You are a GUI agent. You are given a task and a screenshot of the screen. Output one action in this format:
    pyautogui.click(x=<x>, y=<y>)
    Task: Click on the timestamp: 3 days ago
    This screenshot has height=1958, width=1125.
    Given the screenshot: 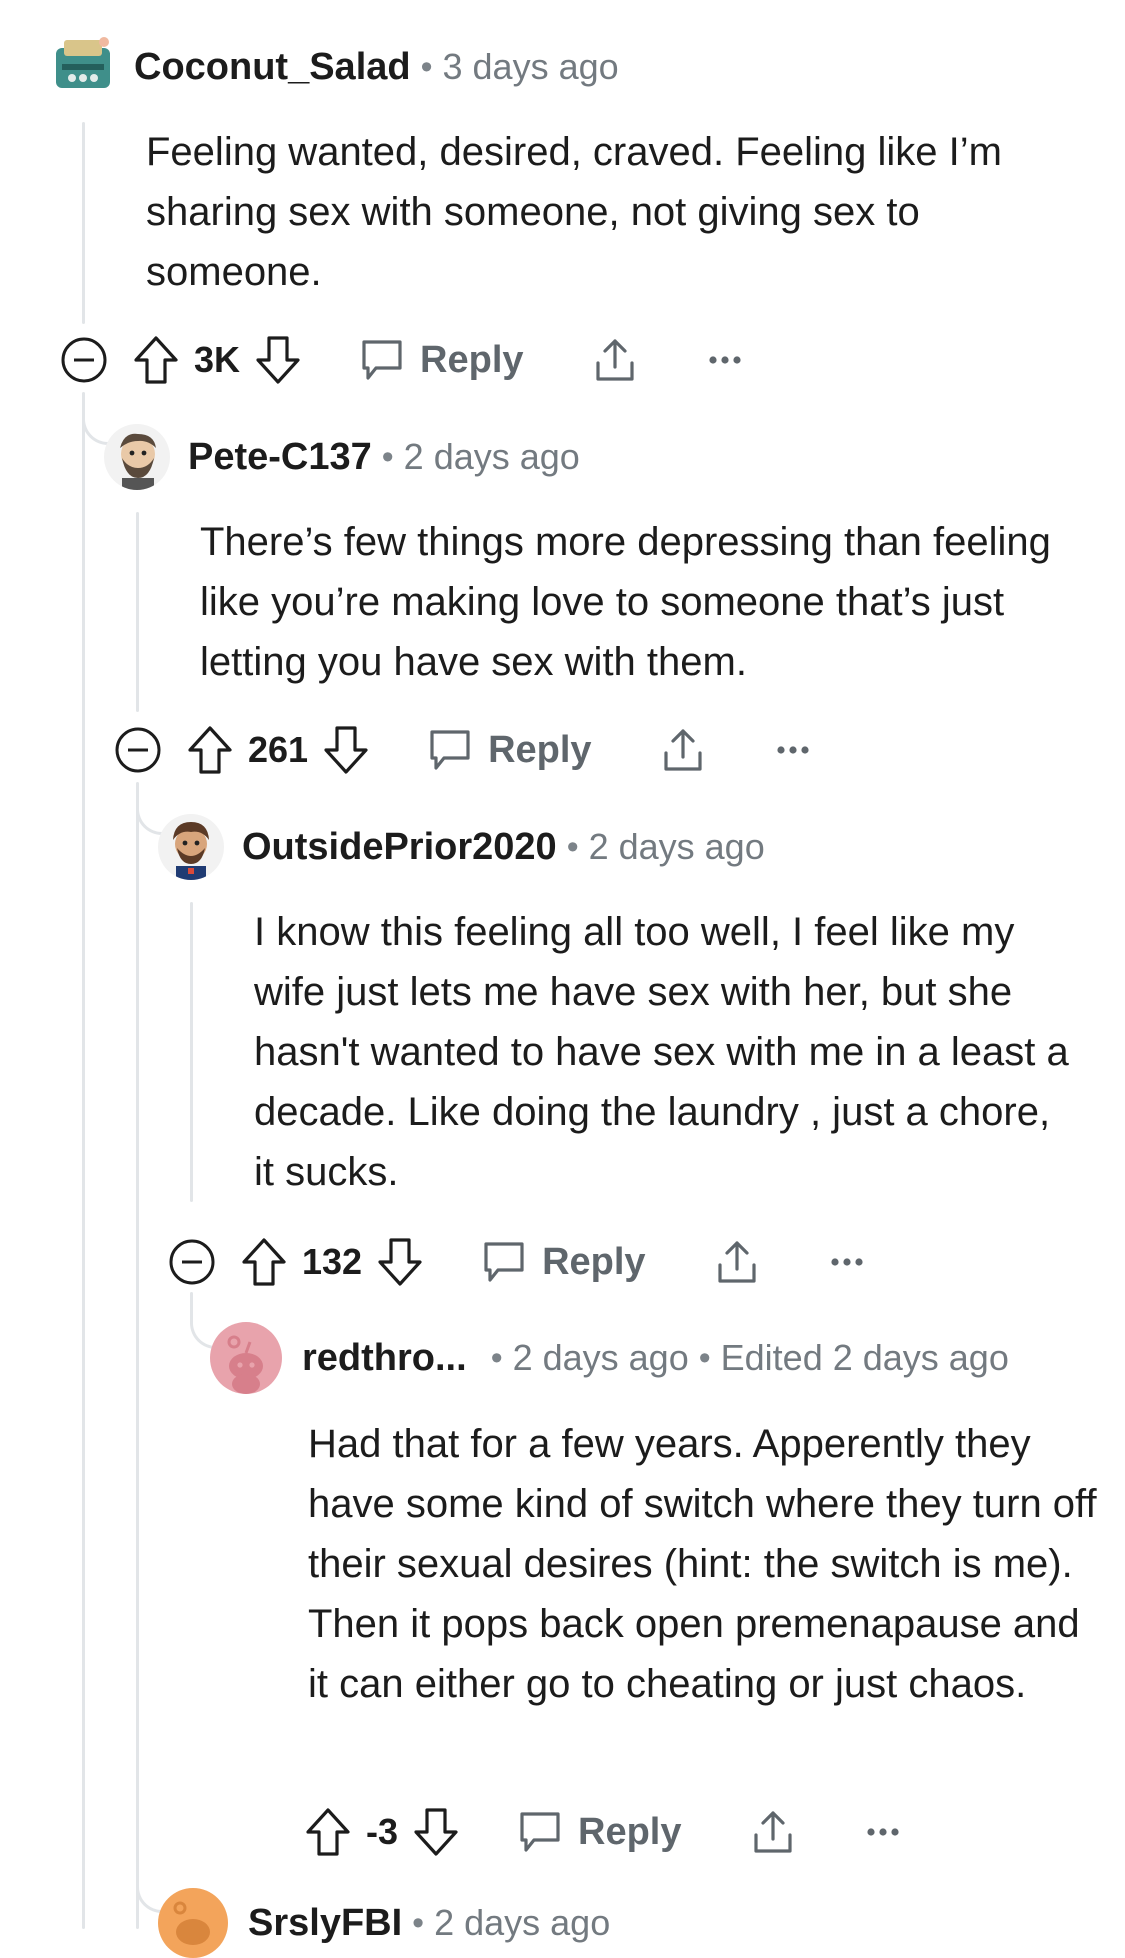 What is the action you would take?
    pyautogui.click(x=530, y=66)
    